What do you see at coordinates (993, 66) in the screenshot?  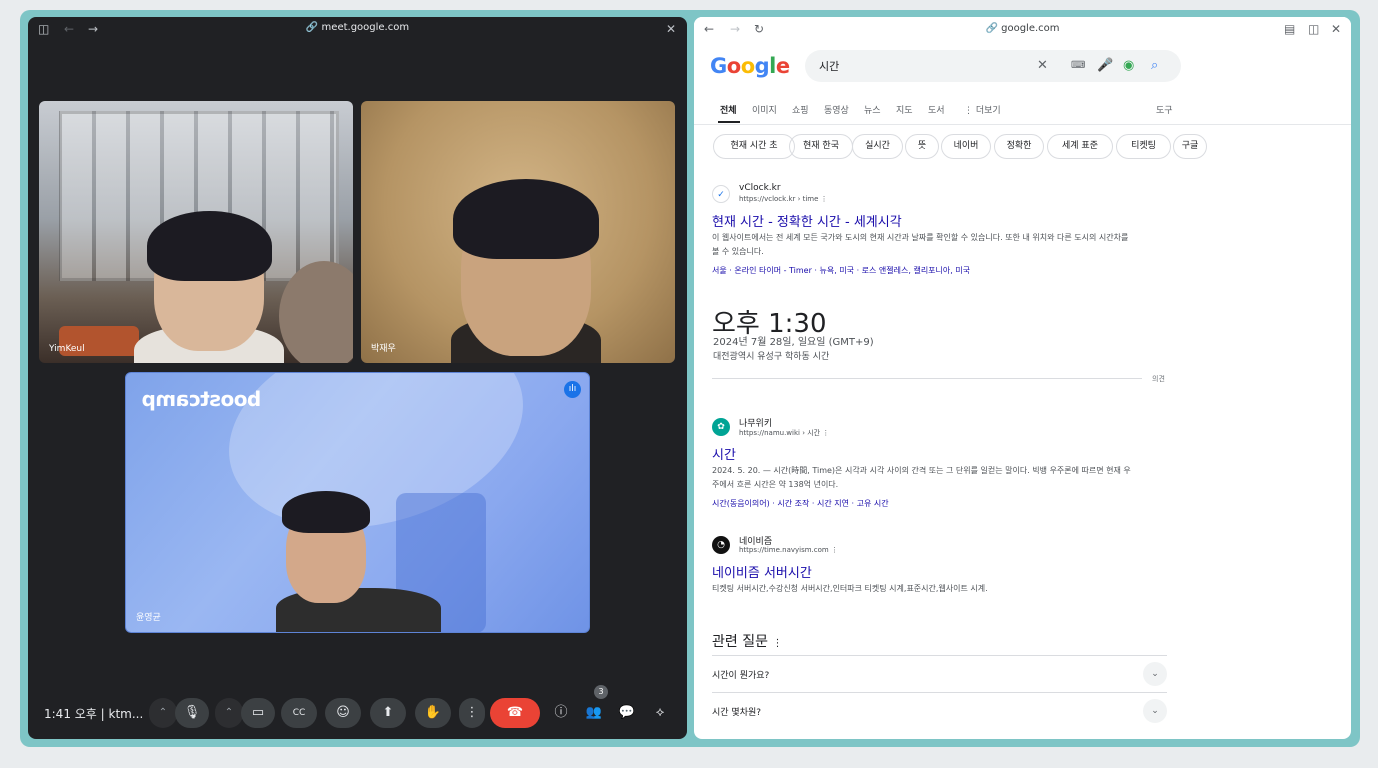 I see `search-box: 시간 ✕ ⌨ 🎤 ◉ ⌕` at bounding box center [993, 66].